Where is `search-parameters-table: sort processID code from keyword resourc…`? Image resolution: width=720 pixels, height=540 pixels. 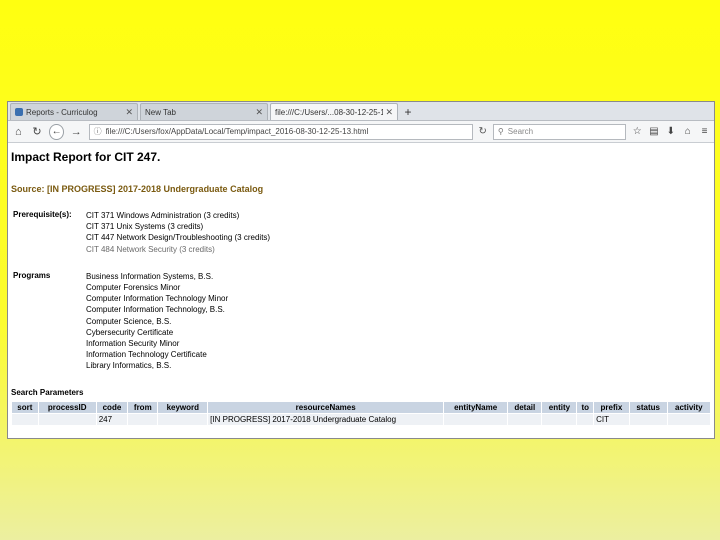
search-parameters-table: sort processID code from keyword resourc… is located at coordinates (361, 413).